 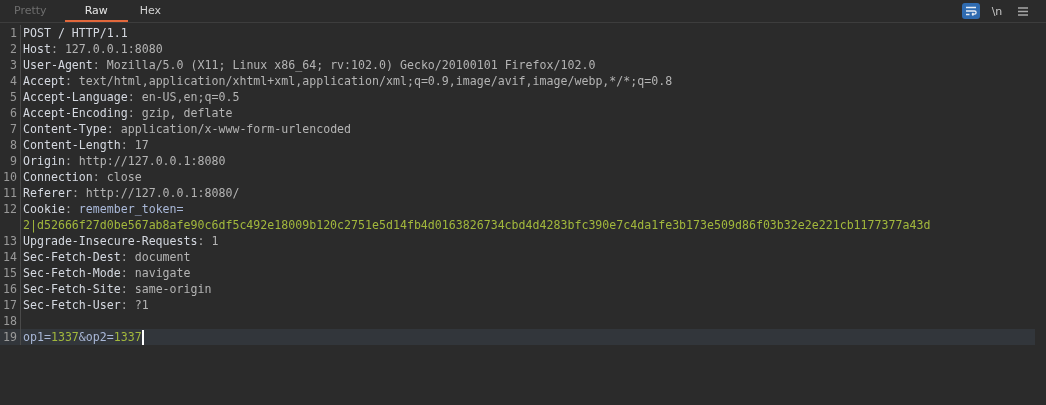 I want to click on header-value: en-US,en;q=0.5, so click(x=190, y=97).